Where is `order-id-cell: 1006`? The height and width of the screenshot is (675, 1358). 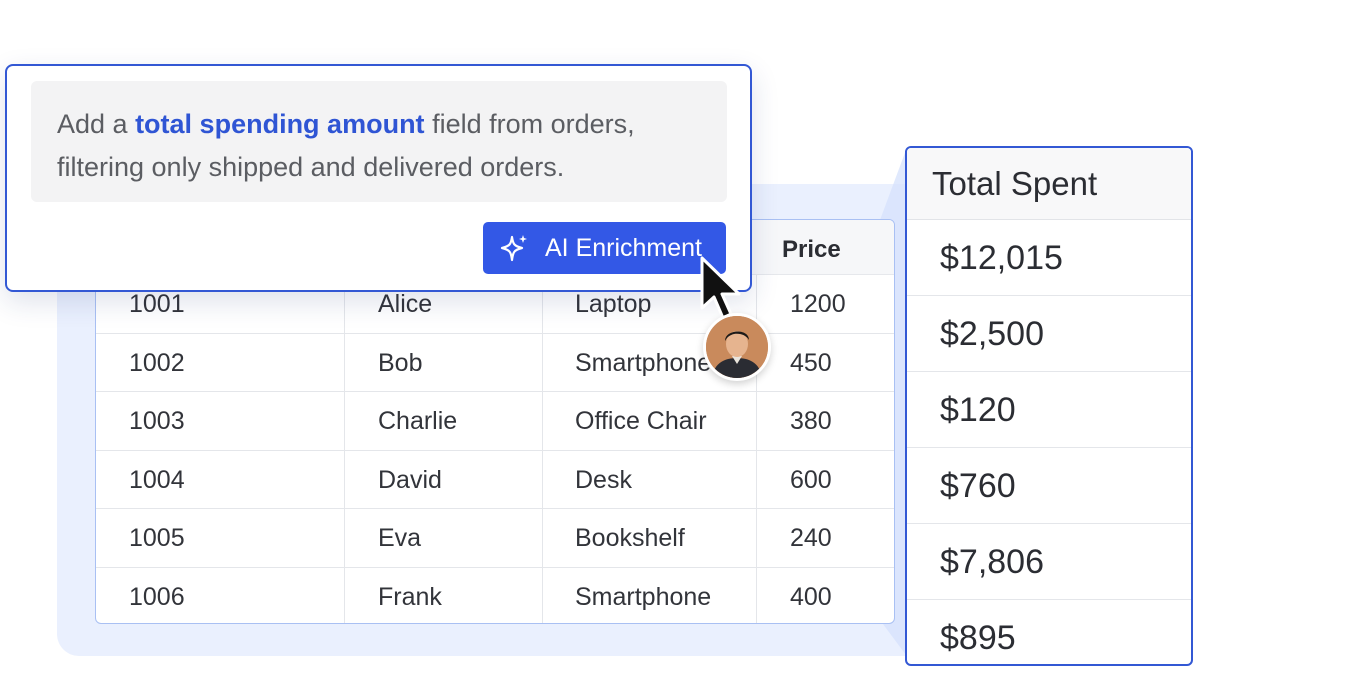
order-id-cell: 1006 is located at coordinates (157, 596).